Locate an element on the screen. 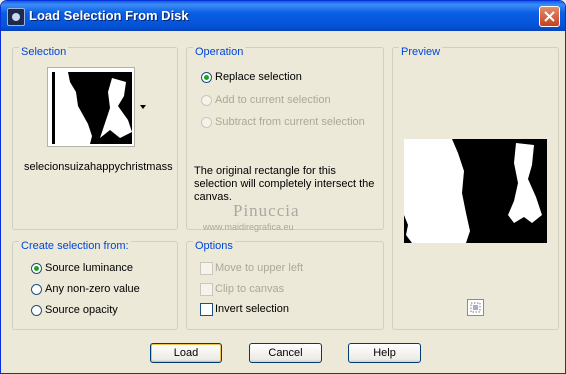  load-button: Load is located at coordinates (186, 353).